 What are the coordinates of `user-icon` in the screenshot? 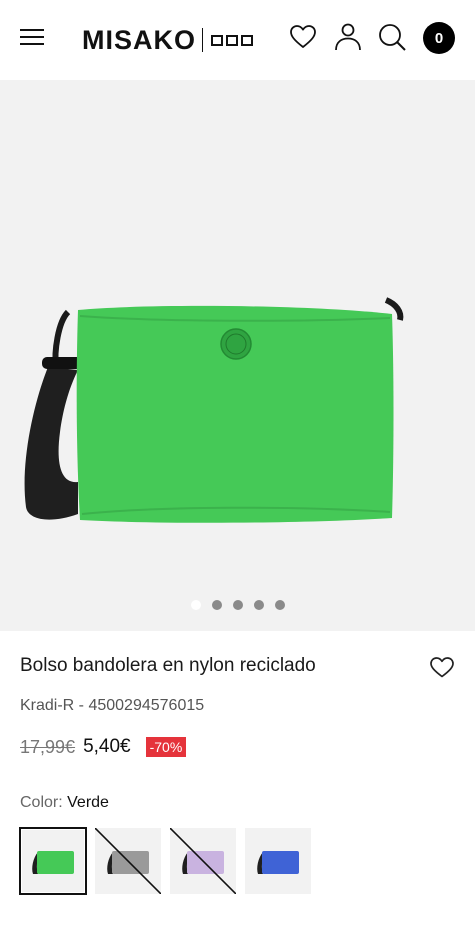 It's located at (348, 37).